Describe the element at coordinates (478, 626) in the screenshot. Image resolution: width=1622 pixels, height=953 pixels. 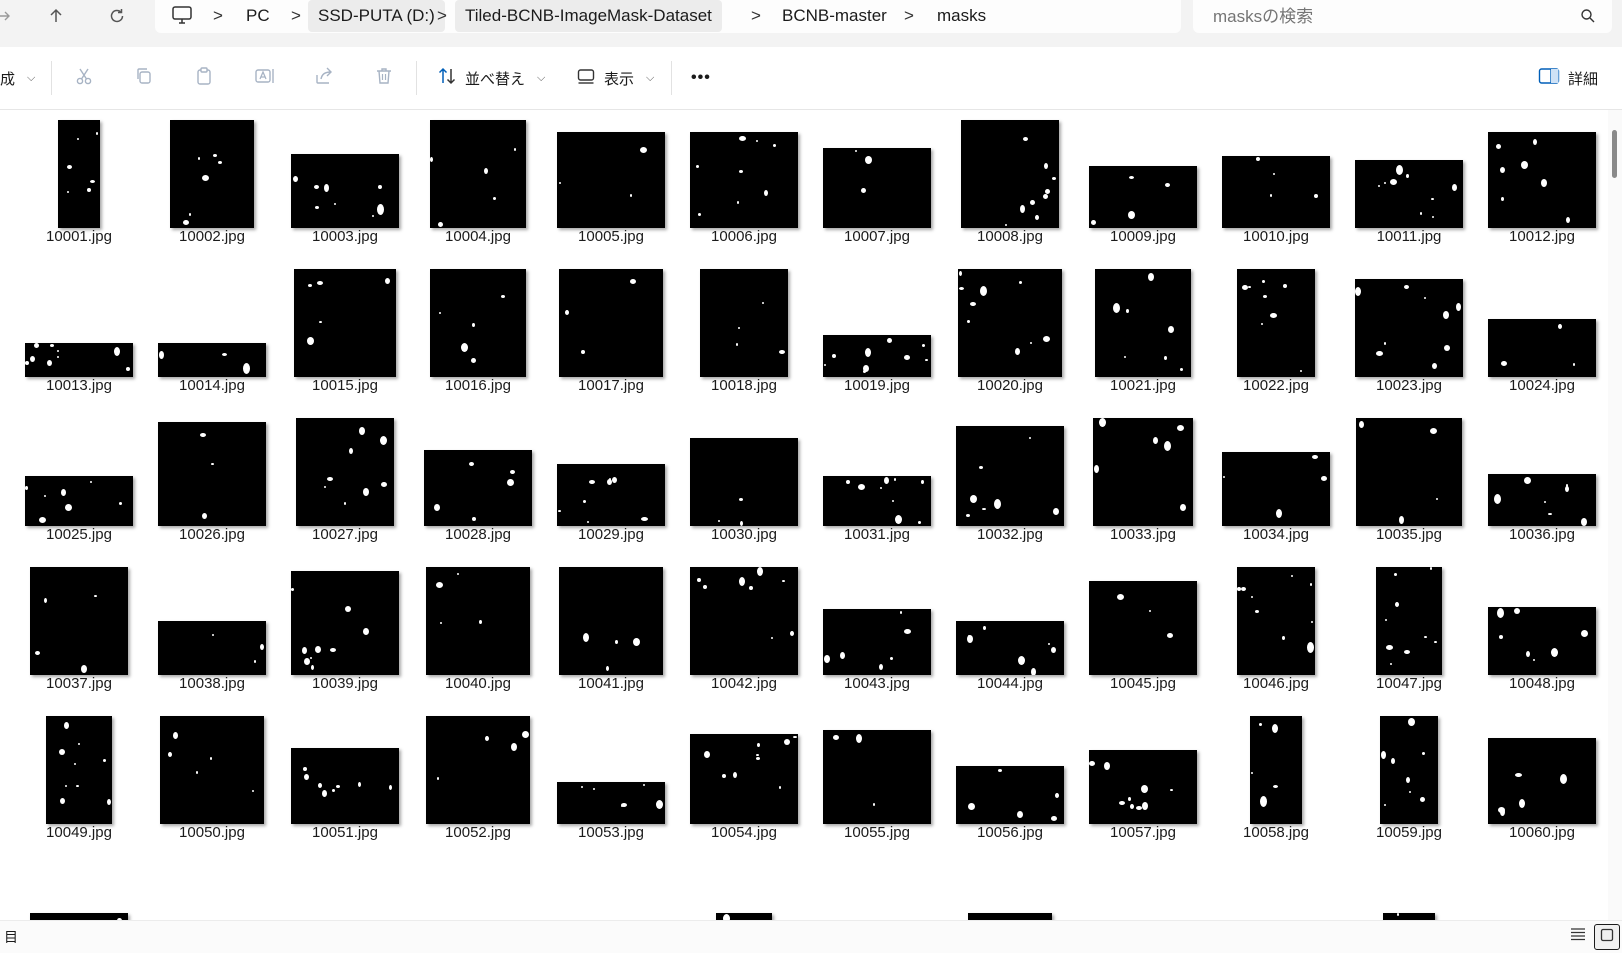
I see `file-item: 10040.jpg` at that location.